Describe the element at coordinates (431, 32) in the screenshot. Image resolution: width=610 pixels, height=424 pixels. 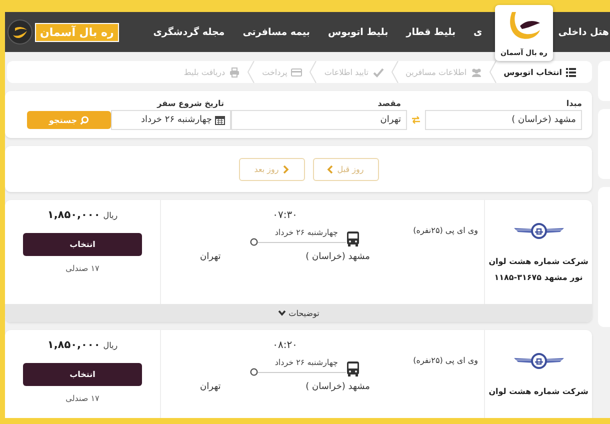
I see `nav-link: بلیط قطار` at that location.